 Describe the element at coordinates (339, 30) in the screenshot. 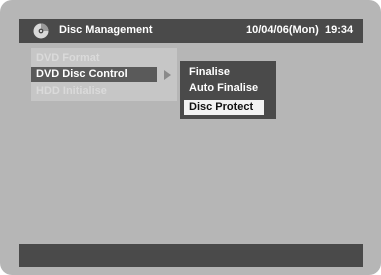

I see `time-display: 19:34` at that location.